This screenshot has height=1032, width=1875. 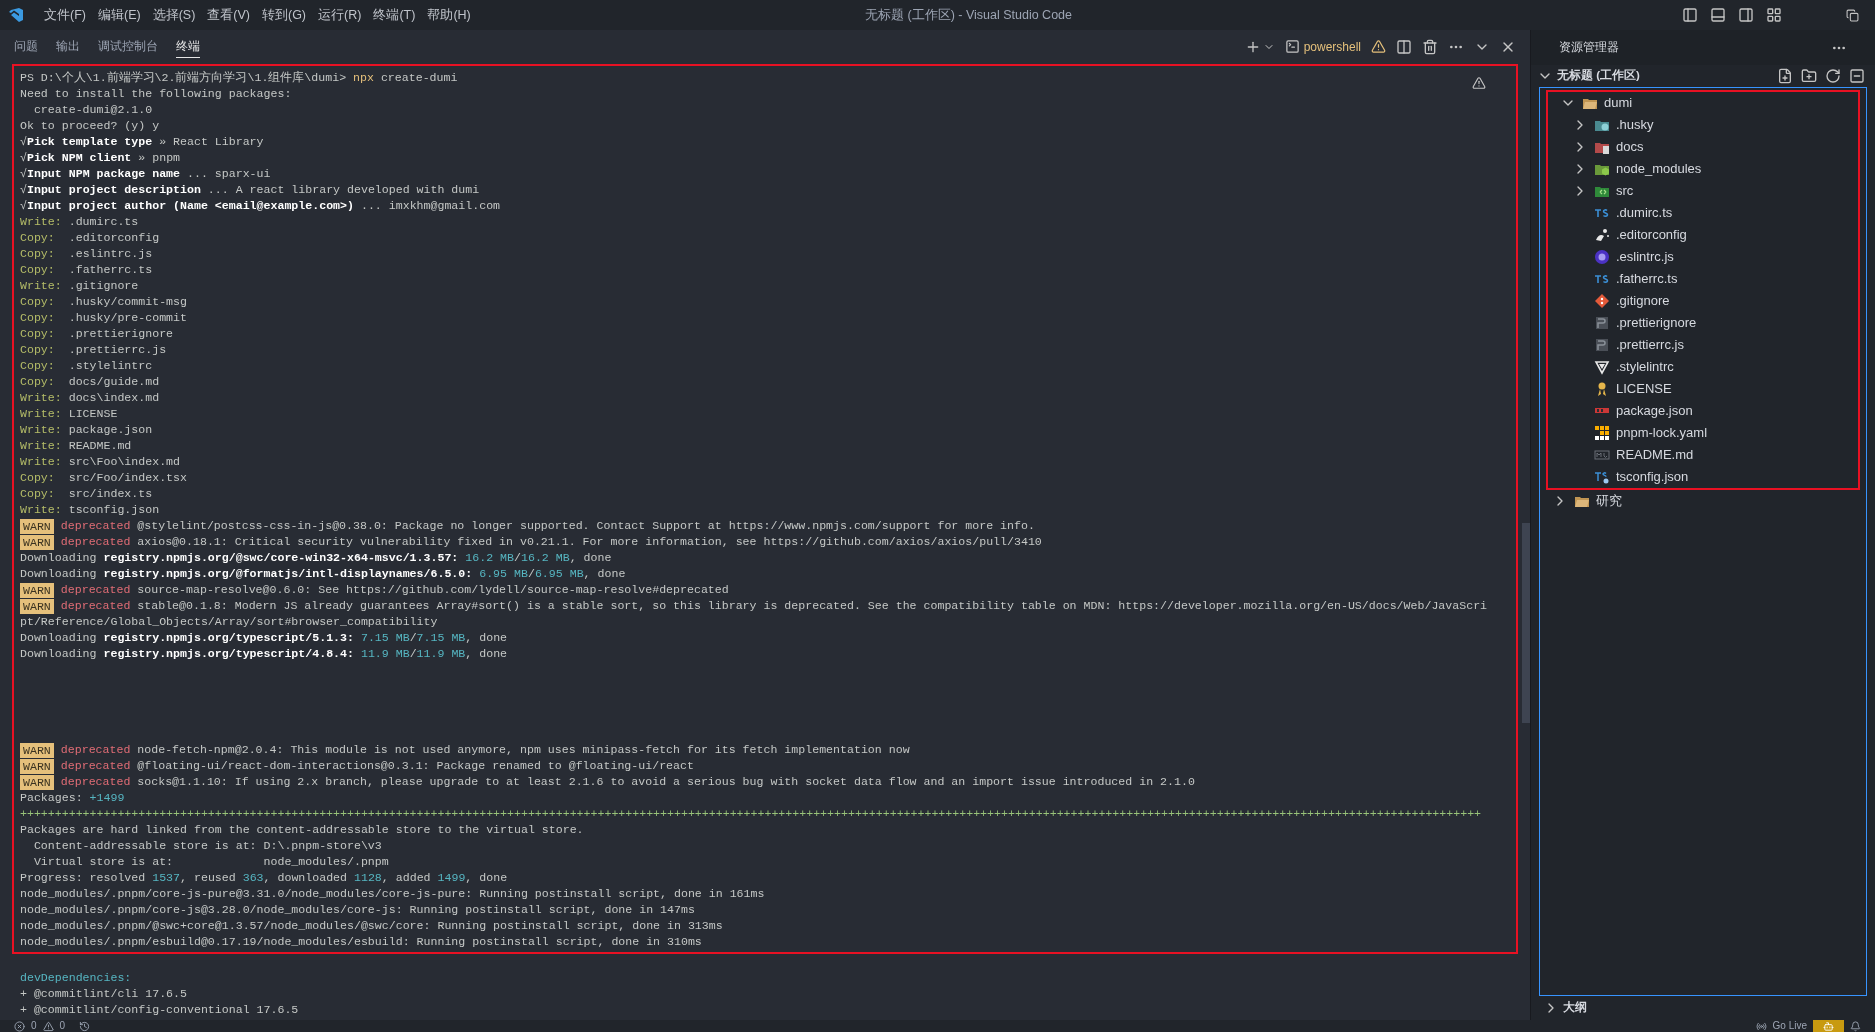 I want to click on terminal-line: devDependencies:, so click(x=76, y=978).